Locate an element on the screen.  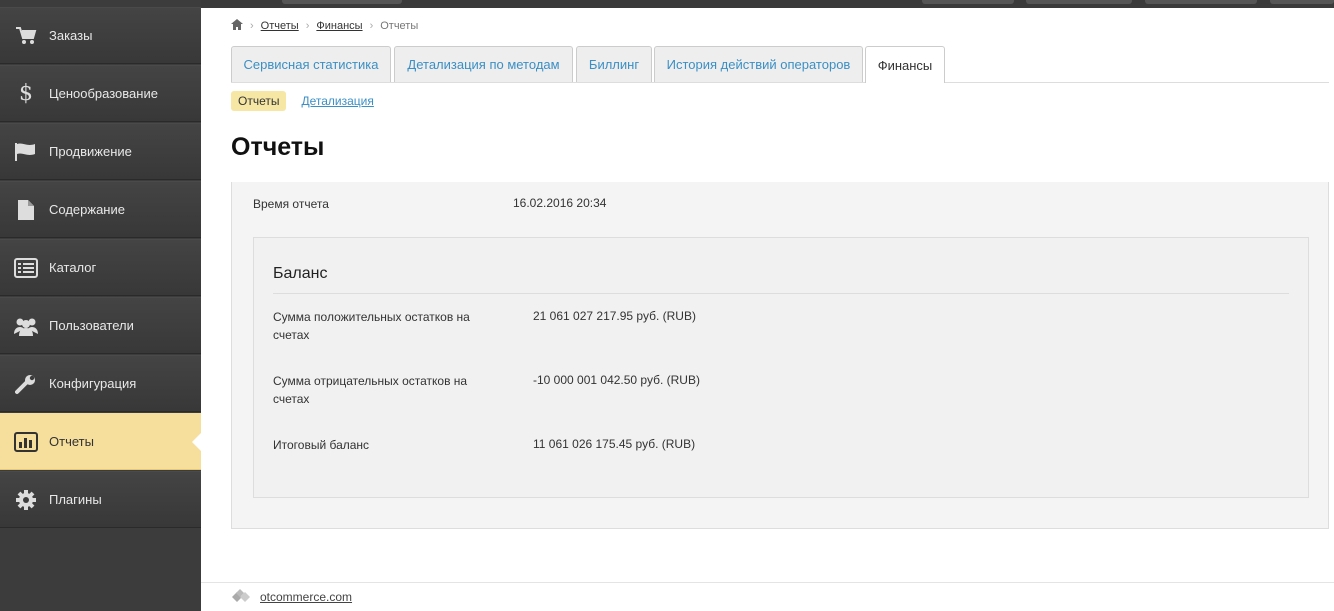
sidebar-item-plugins: Плагины is located at coordinates (100, 499).